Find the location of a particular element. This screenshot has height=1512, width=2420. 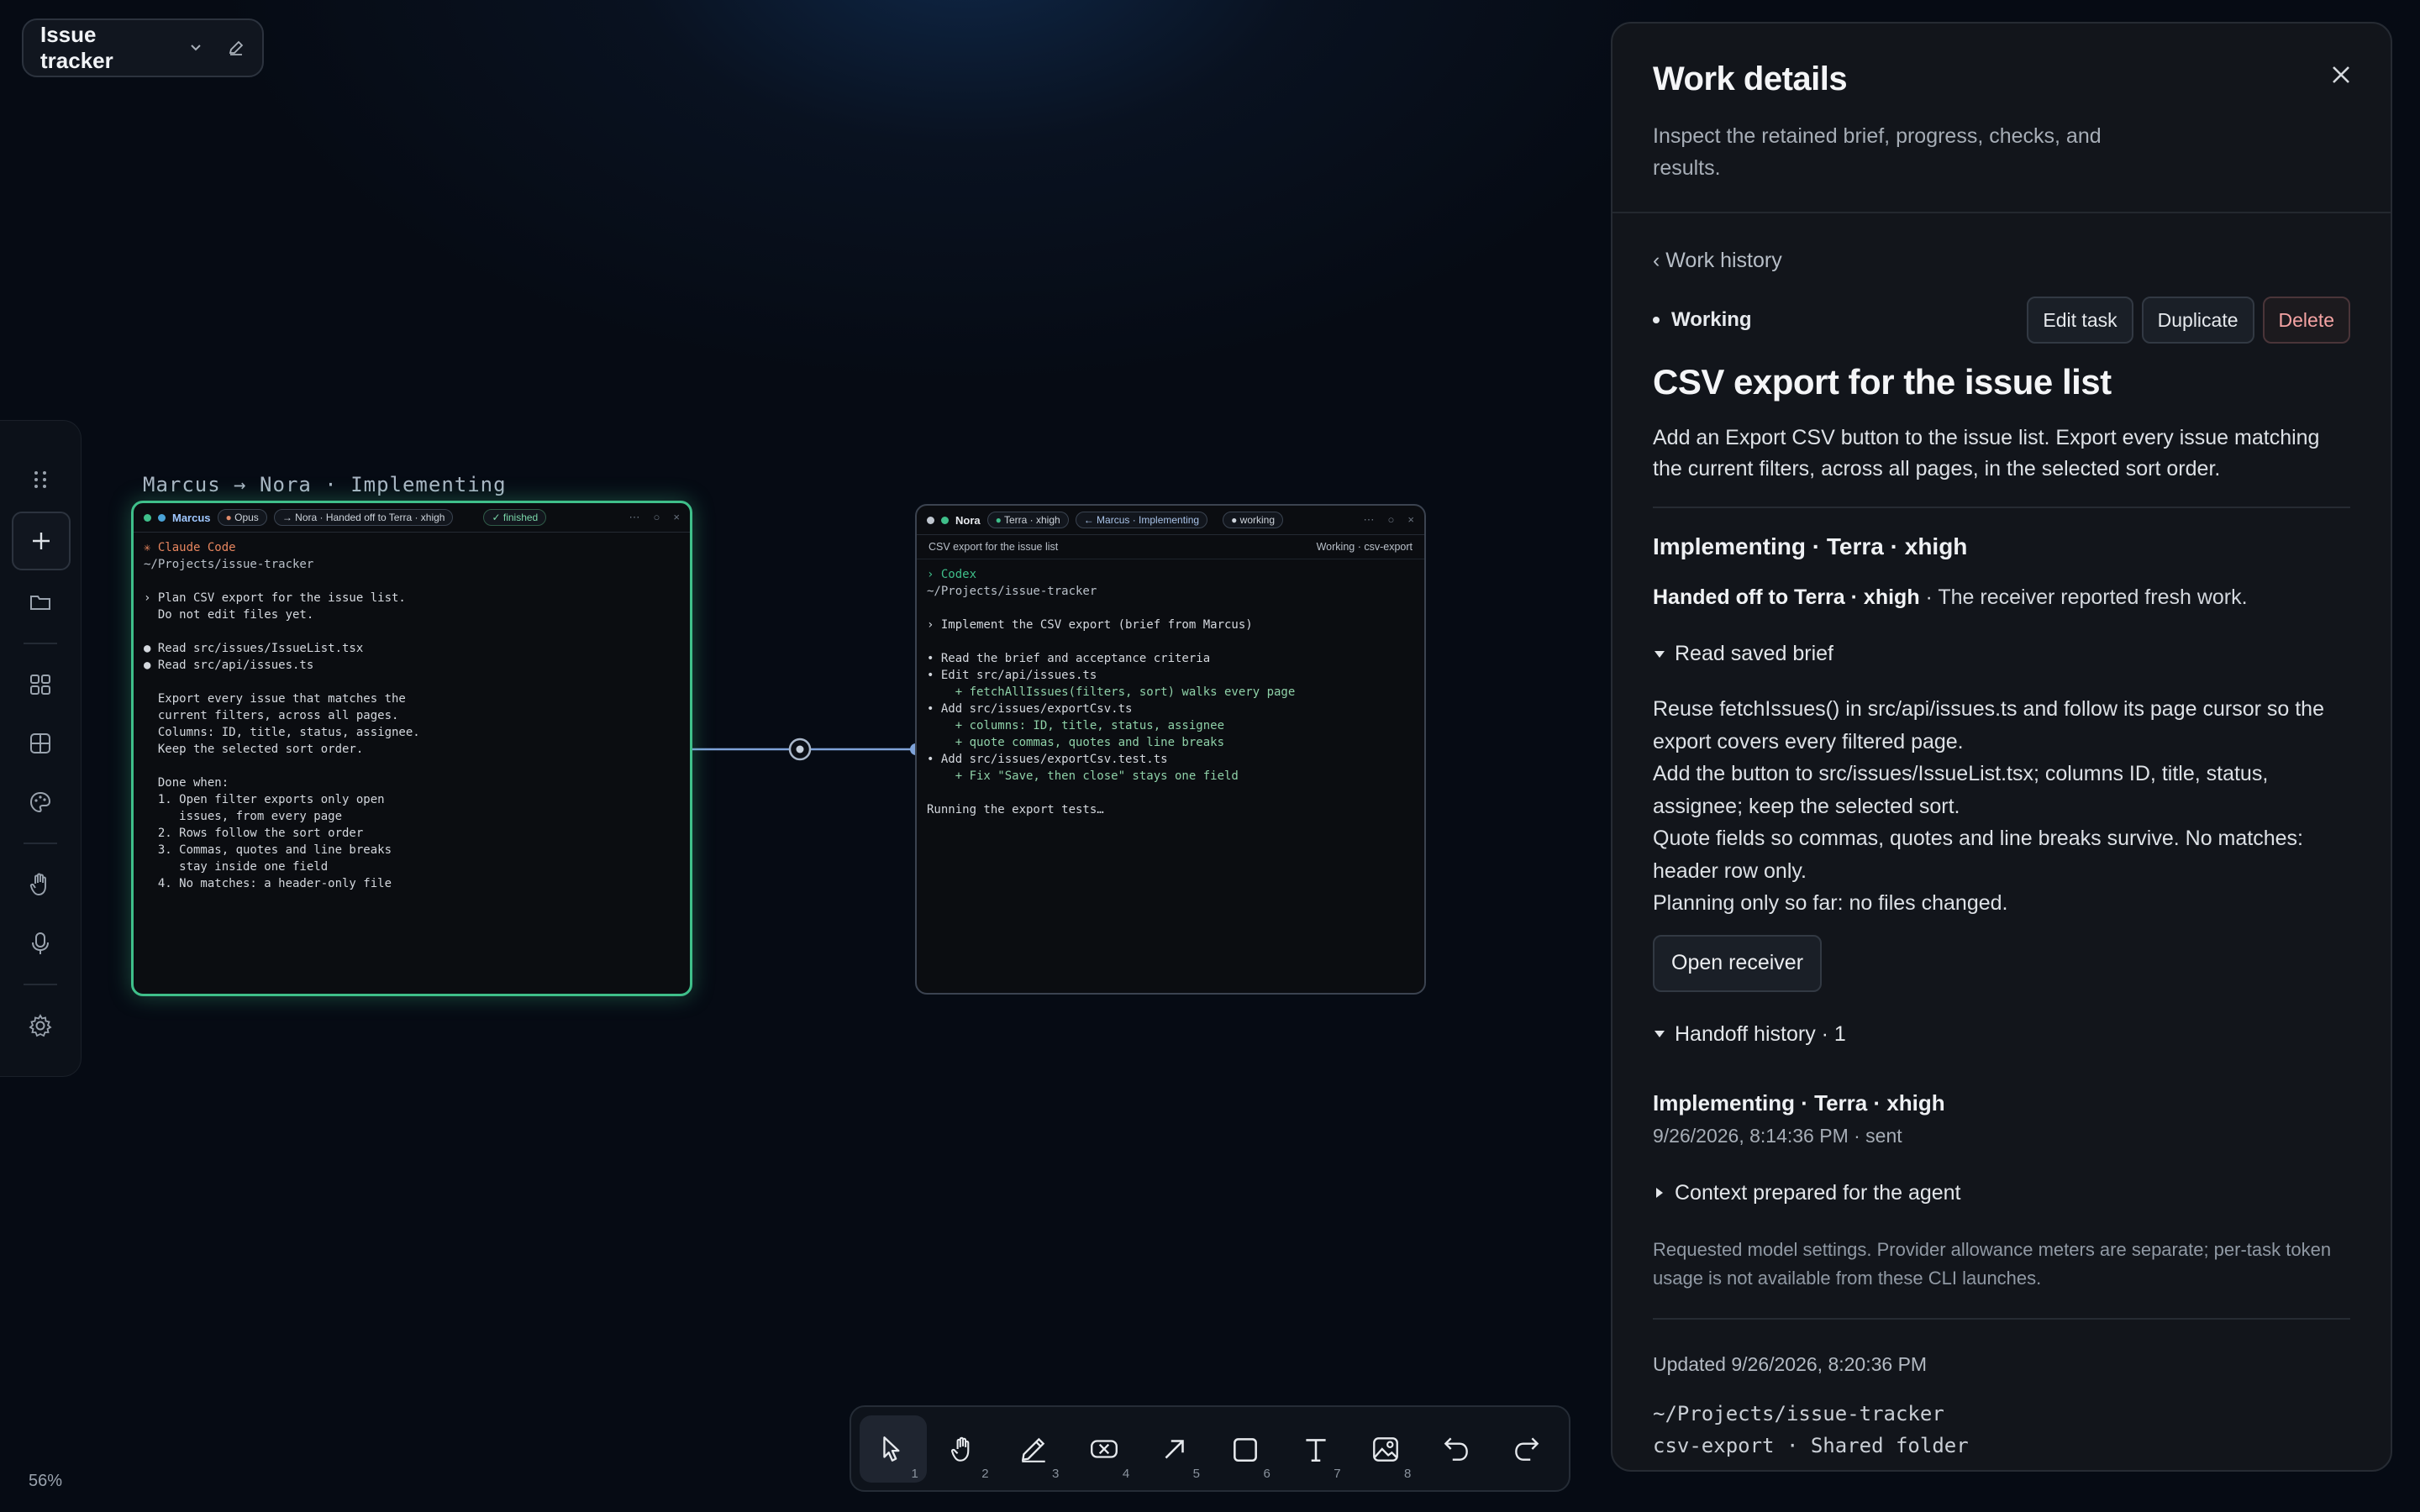

rectangle-icon is located at coordinates (1245, 1449).